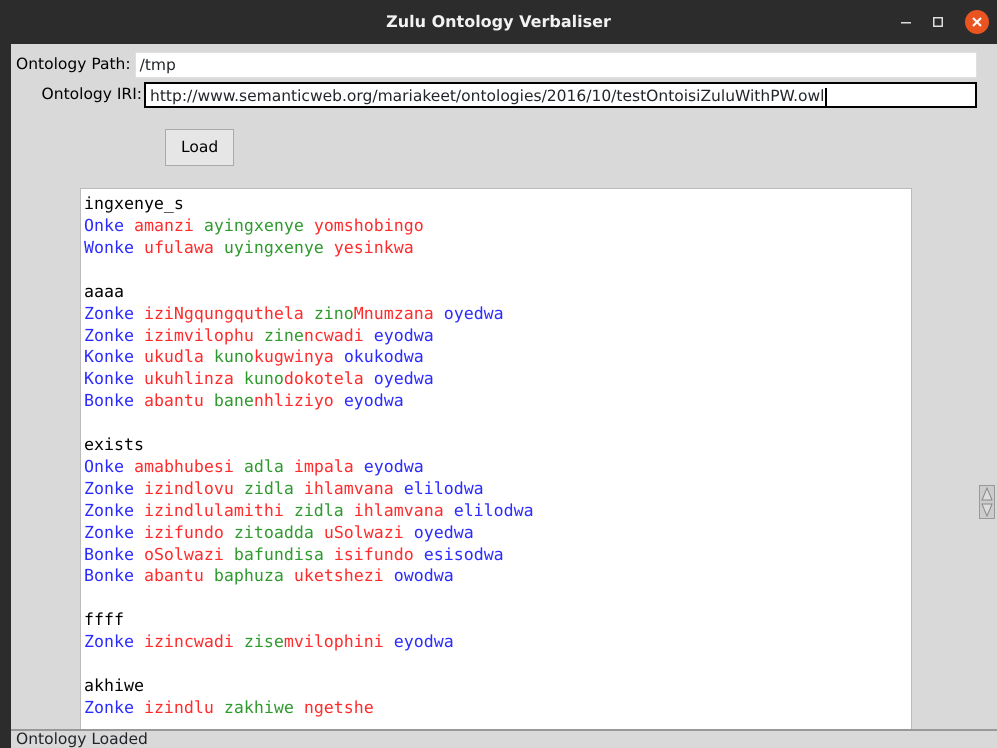  Describe the element at coordinates (254, 356) in the screenshot. I see `verbalisation-line: Konke ukudla kunokugwinya okukodwa` at that location.